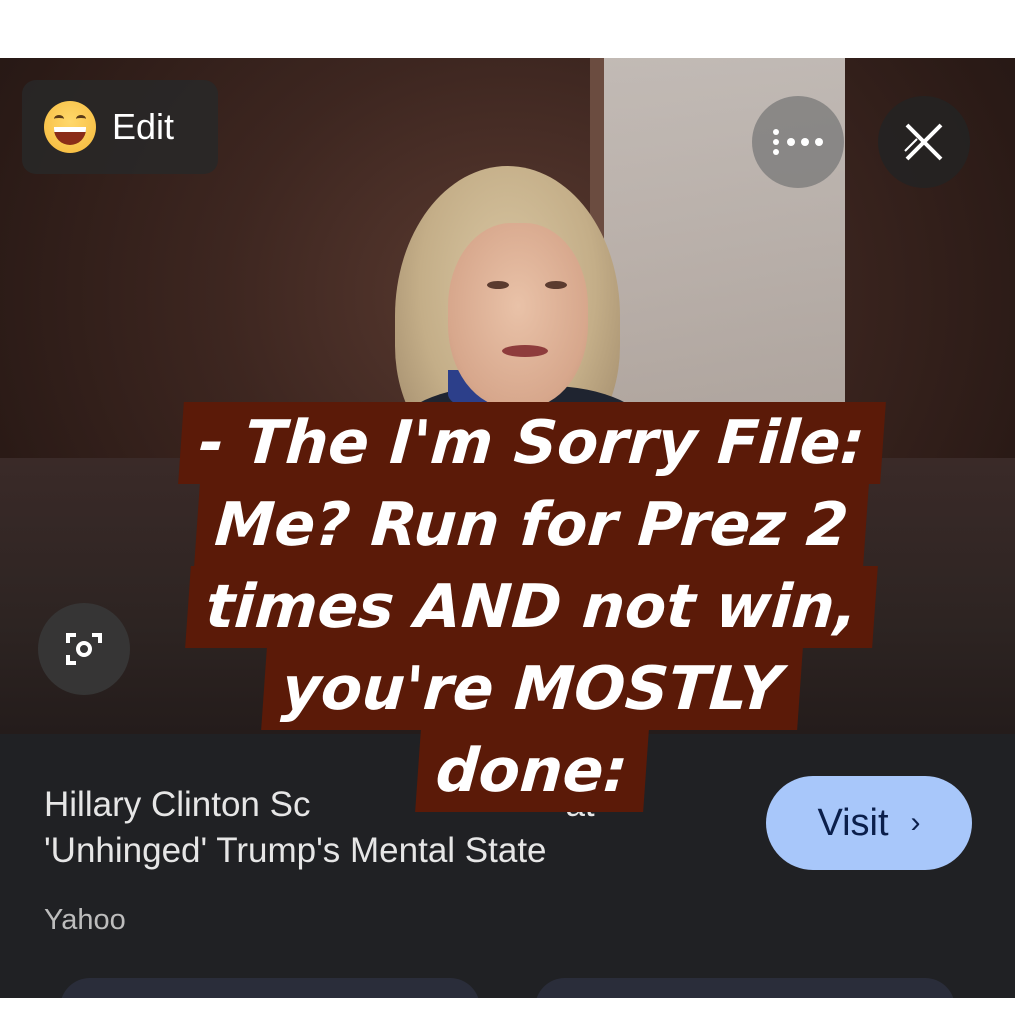  What do you see at coordinates (532, 607) in the screenshot?
I see `overlay-line-3: times AND not win,` at bounding box center [532, 607].